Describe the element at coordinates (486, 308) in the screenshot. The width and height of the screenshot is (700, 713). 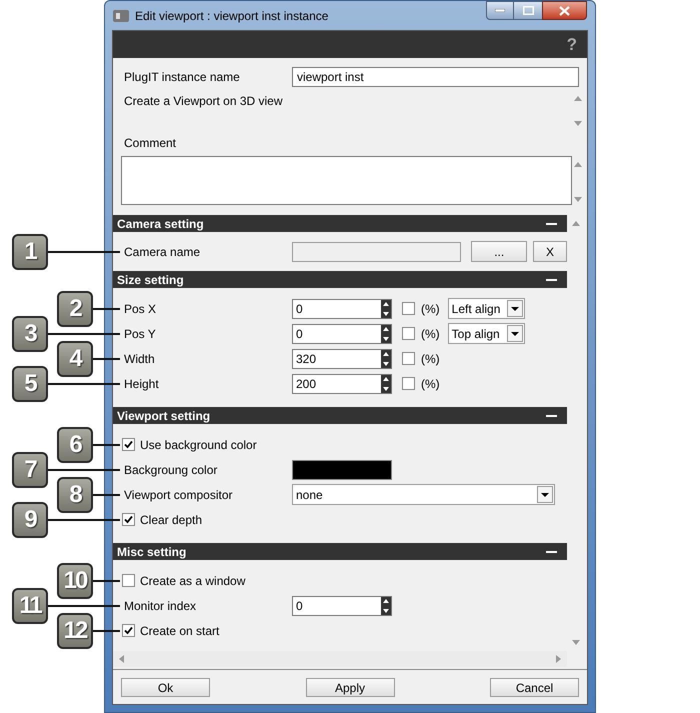
I see `dropdown: Left align` at that location.